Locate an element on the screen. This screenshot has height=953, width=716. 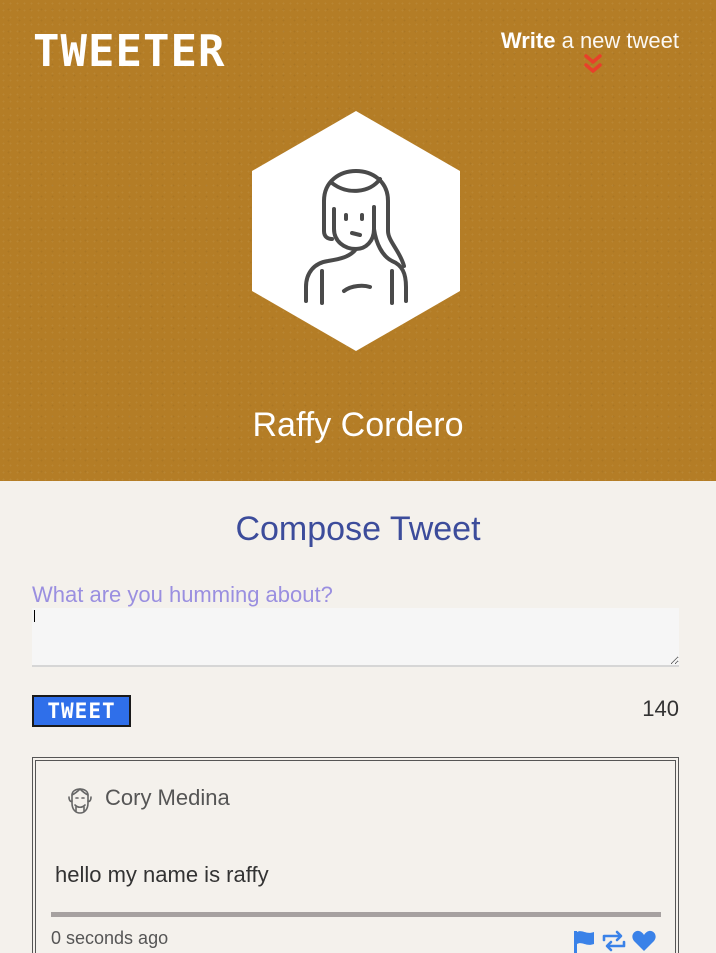
retweet-icon is located at coordinates (614, 940).